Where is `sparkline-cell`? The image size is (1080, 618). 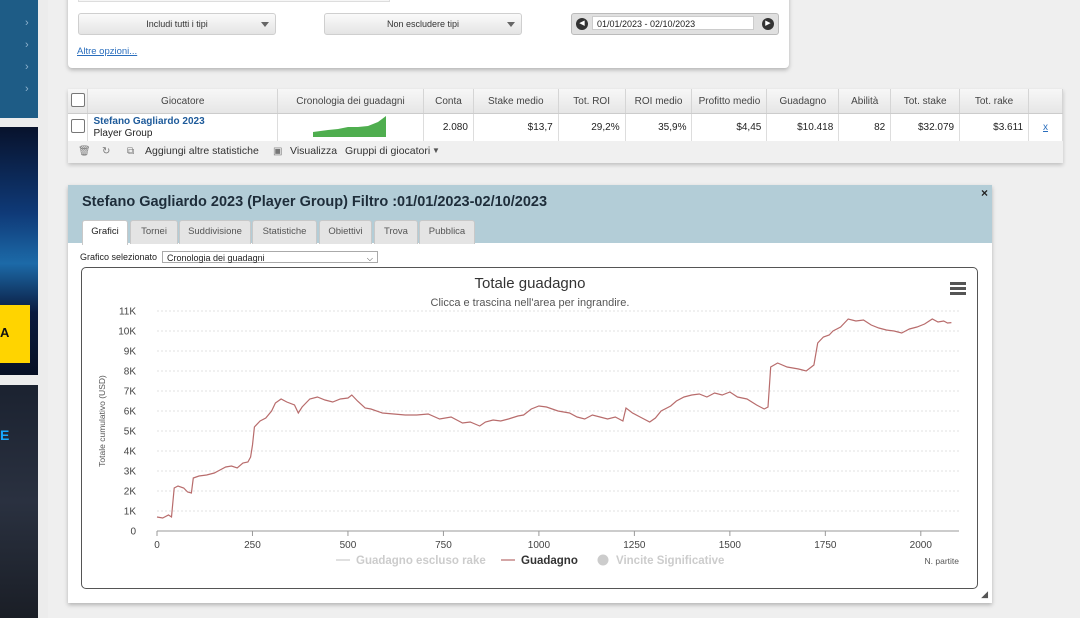
sparkline-cell is located at coordinates (350, 127).